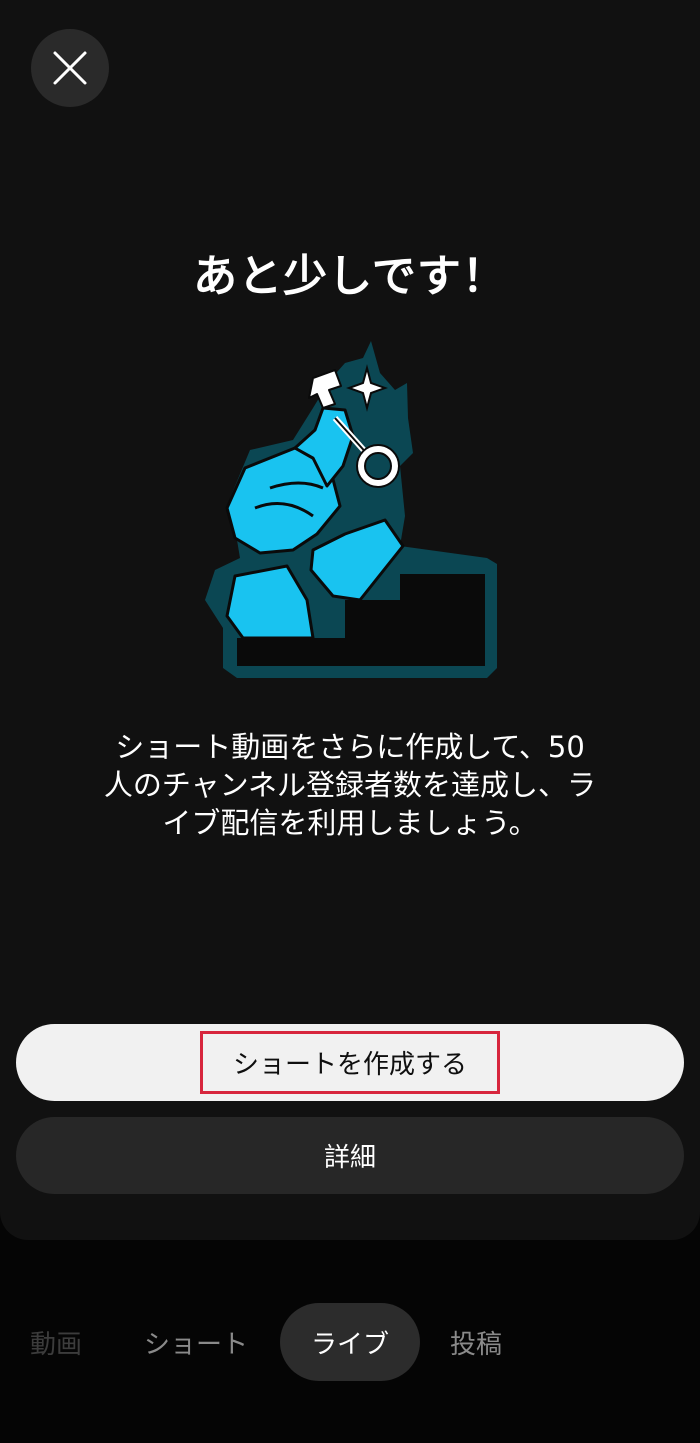  I want to click on description-line: 人のチャンネル登録者数を達成し、ラ, so click(350, 785).